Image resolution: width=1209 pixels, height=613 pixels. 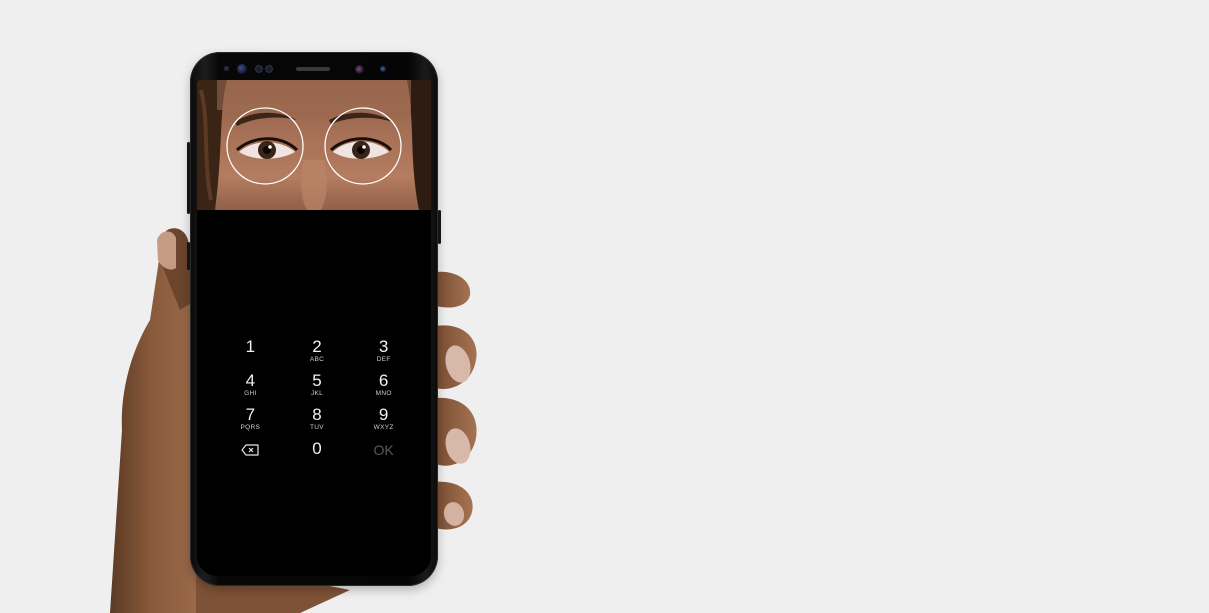 I want to click on key-letters: TUV, so click(x=317, y=427).